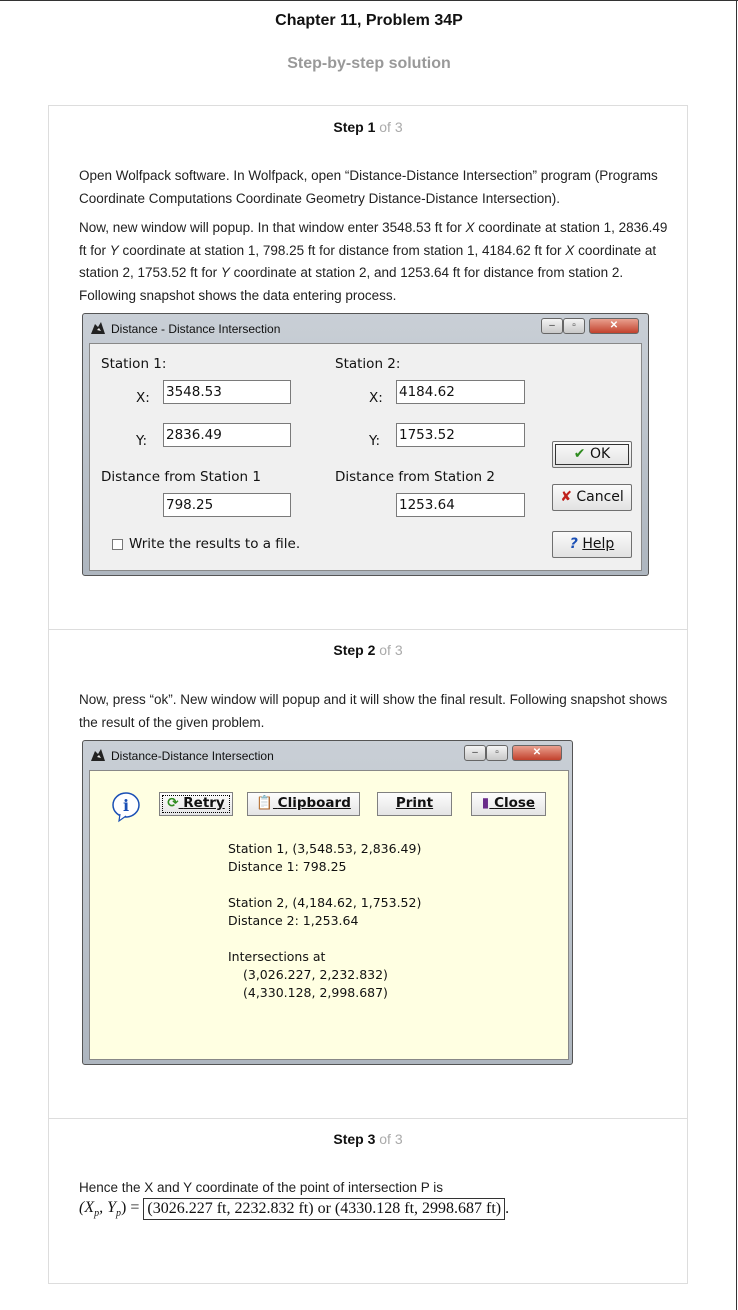  I want to click on distance-2-input: 1253.64, so click(460, 505).